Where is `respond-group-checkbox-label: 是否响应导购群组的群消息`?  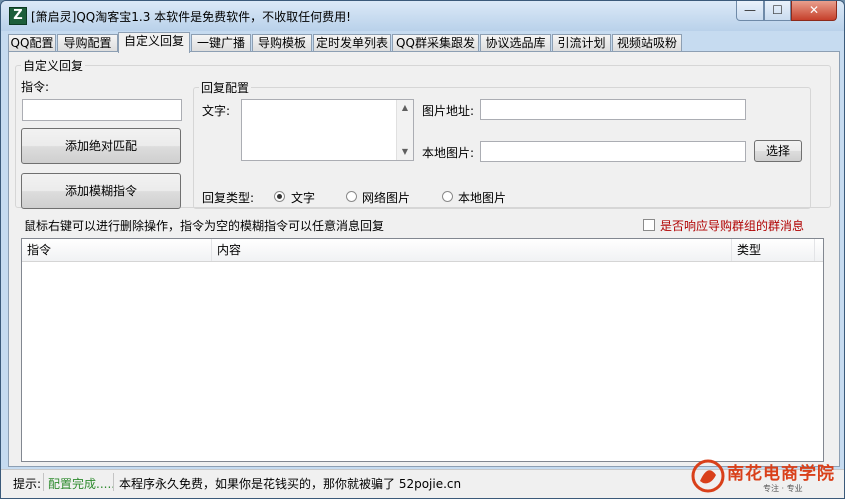
respond-group-checkbox-label: 是否响应导购群组的群消息 is located at coordinates (732, 225).